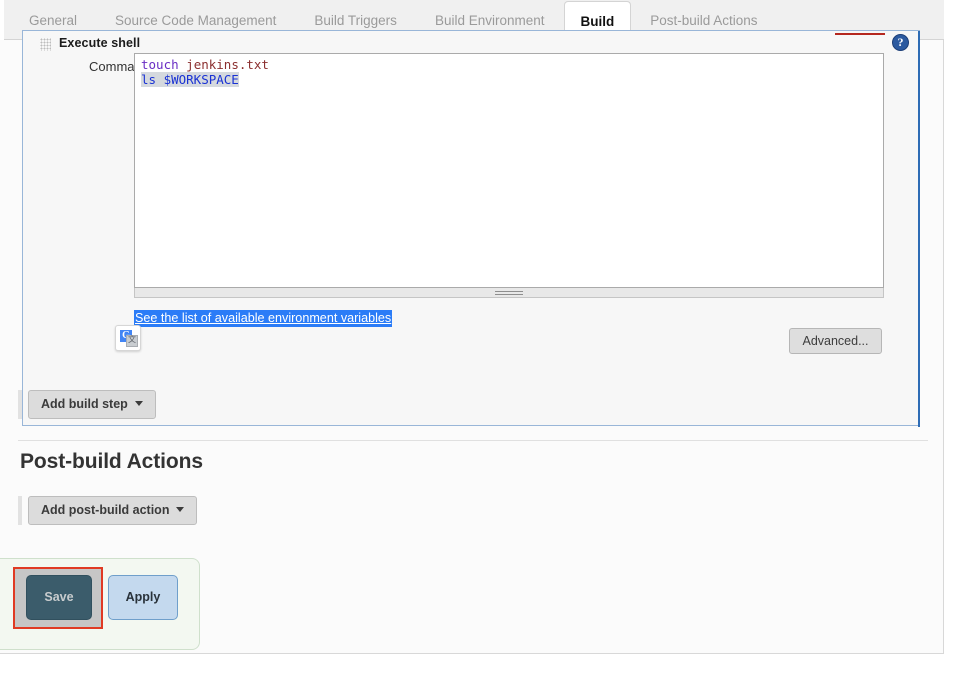 Image resolution: width=954 pixels, height=676 pixels. I want to click on add-post-build-action-container: Add post-build action, so click(108, 510).